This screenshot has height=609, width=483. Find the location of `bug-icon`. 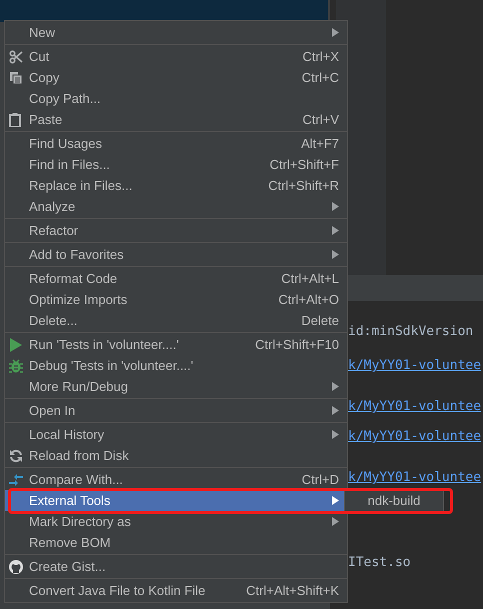

bug-icon is located at coordinates (16, 365).